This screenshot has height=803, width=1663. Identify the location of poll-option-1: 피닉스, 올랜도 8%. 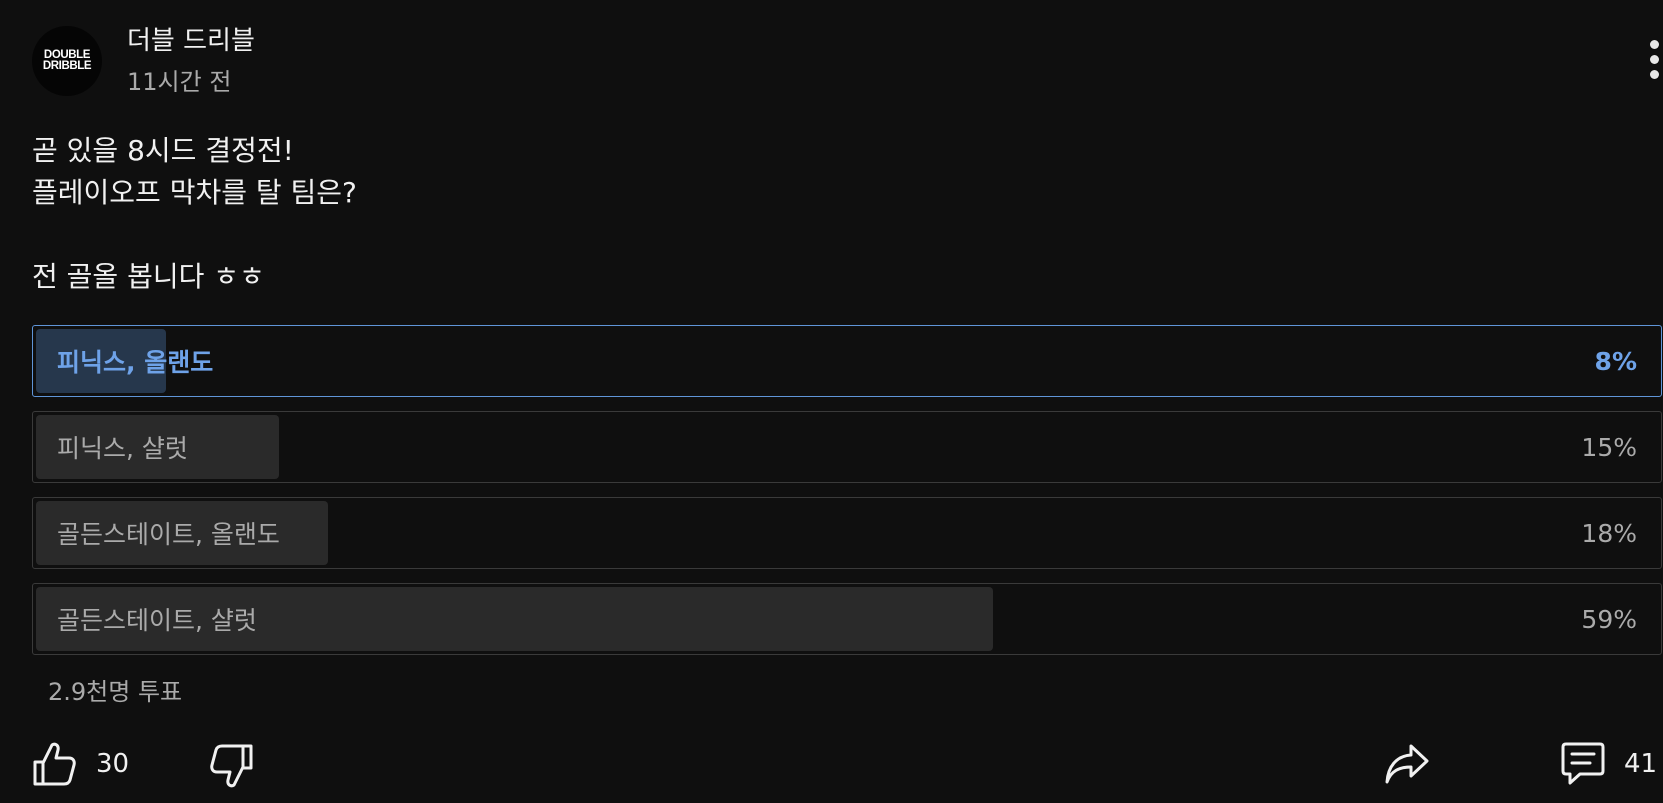
(847, 361).